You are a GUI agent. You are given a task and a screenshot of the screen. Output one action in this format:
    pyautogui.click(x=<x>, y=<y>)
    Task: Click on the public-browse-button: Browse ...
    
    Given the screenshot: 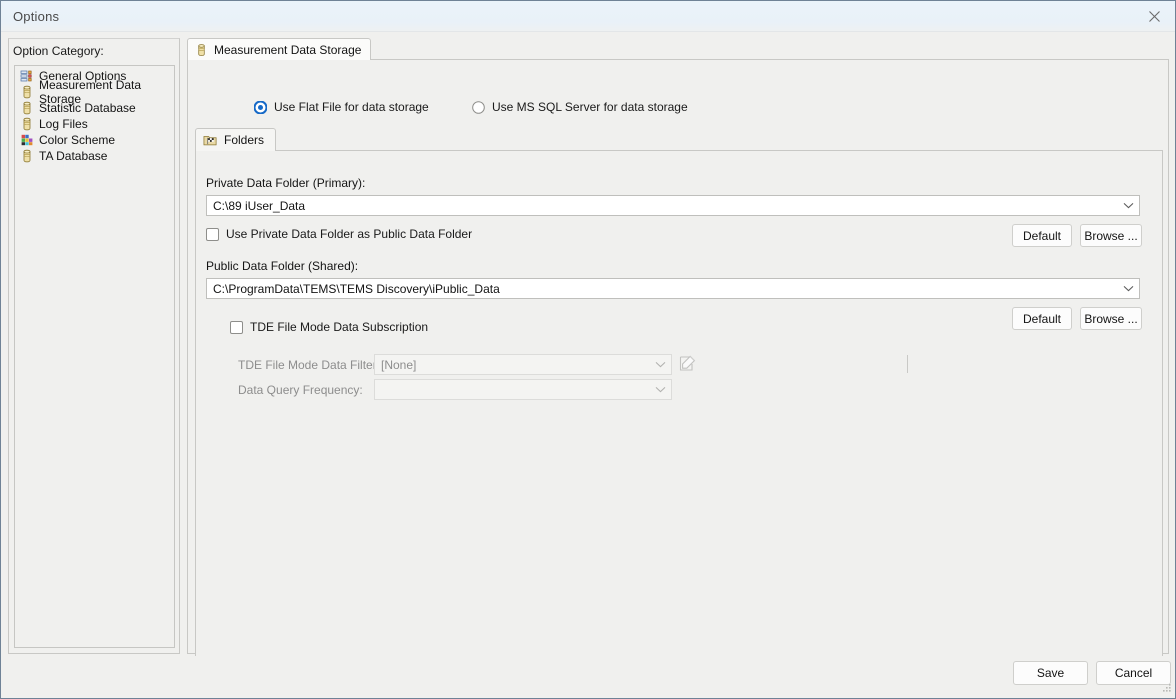 What is the action you would take?
    pyautogui.click(x=1111, y=318)
    